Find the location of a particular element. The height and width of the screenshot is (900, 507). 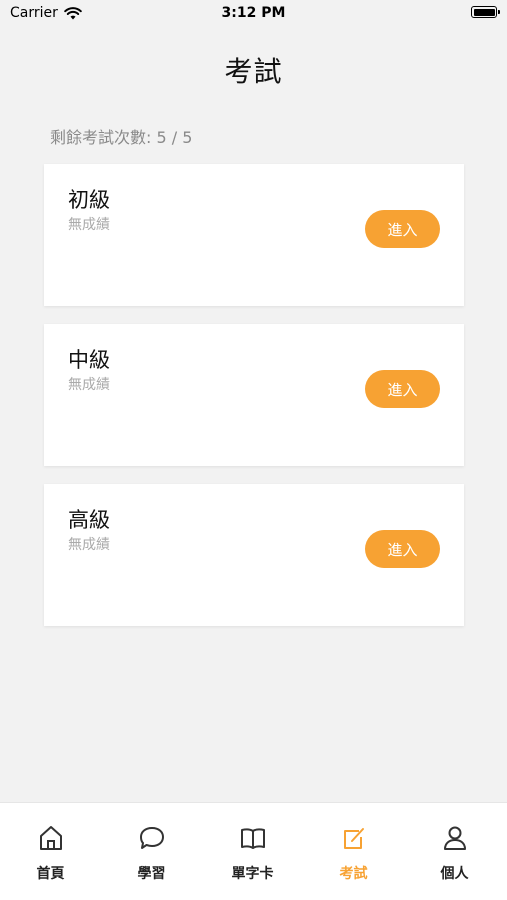

tab-label: 學習 is located at coordinates (151, 874).